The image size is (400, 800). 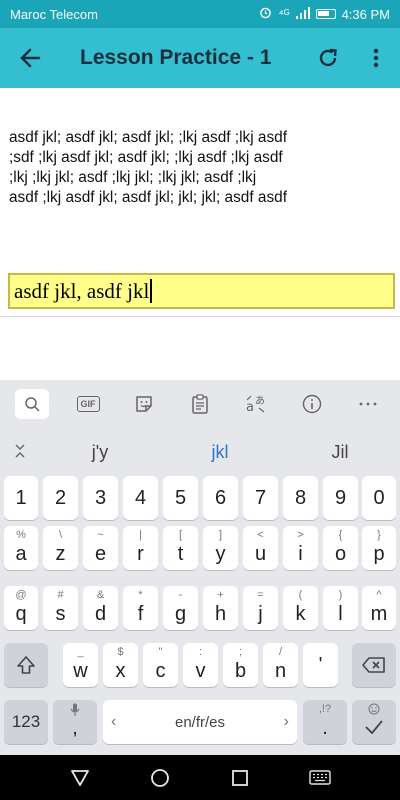 I want to click on key-4: 4, so click(x=140, y=498).